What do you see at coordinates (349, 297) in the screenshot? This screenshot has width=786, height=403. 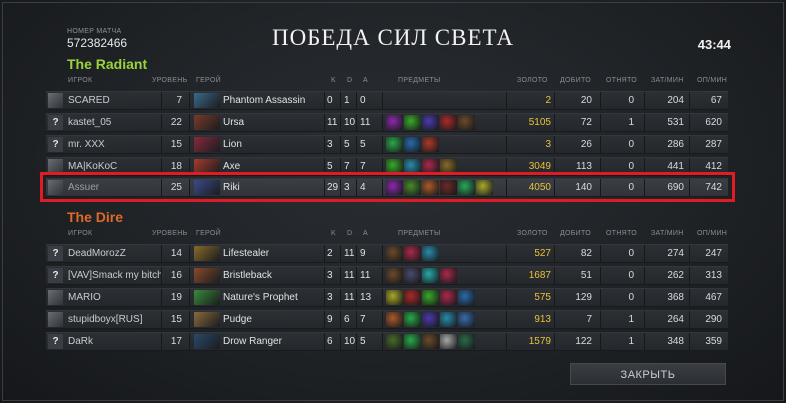 I see `deaths: 11` at bounding box center [349, 297].